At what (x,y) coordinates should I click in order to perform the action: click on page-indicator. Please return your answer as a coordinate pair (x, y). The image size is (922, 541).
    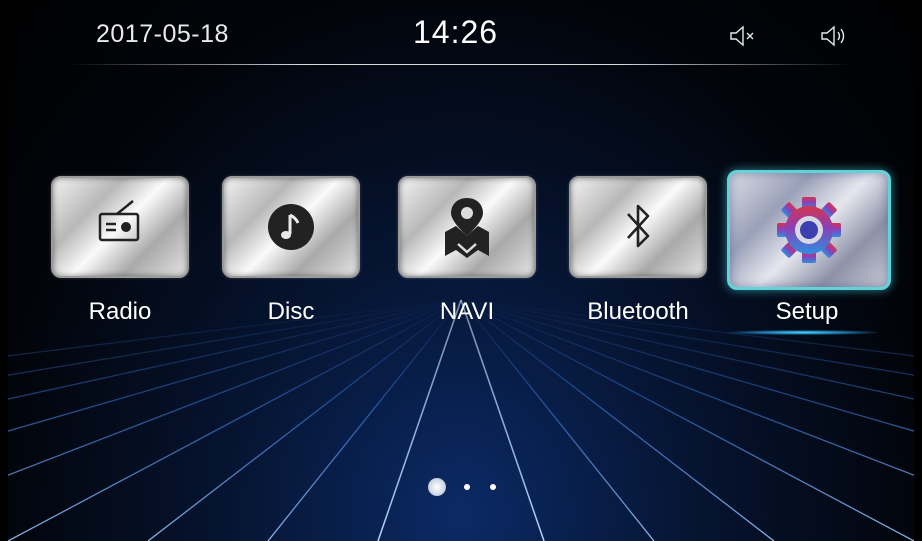
    Looking at the image, I should click on (473, 488).